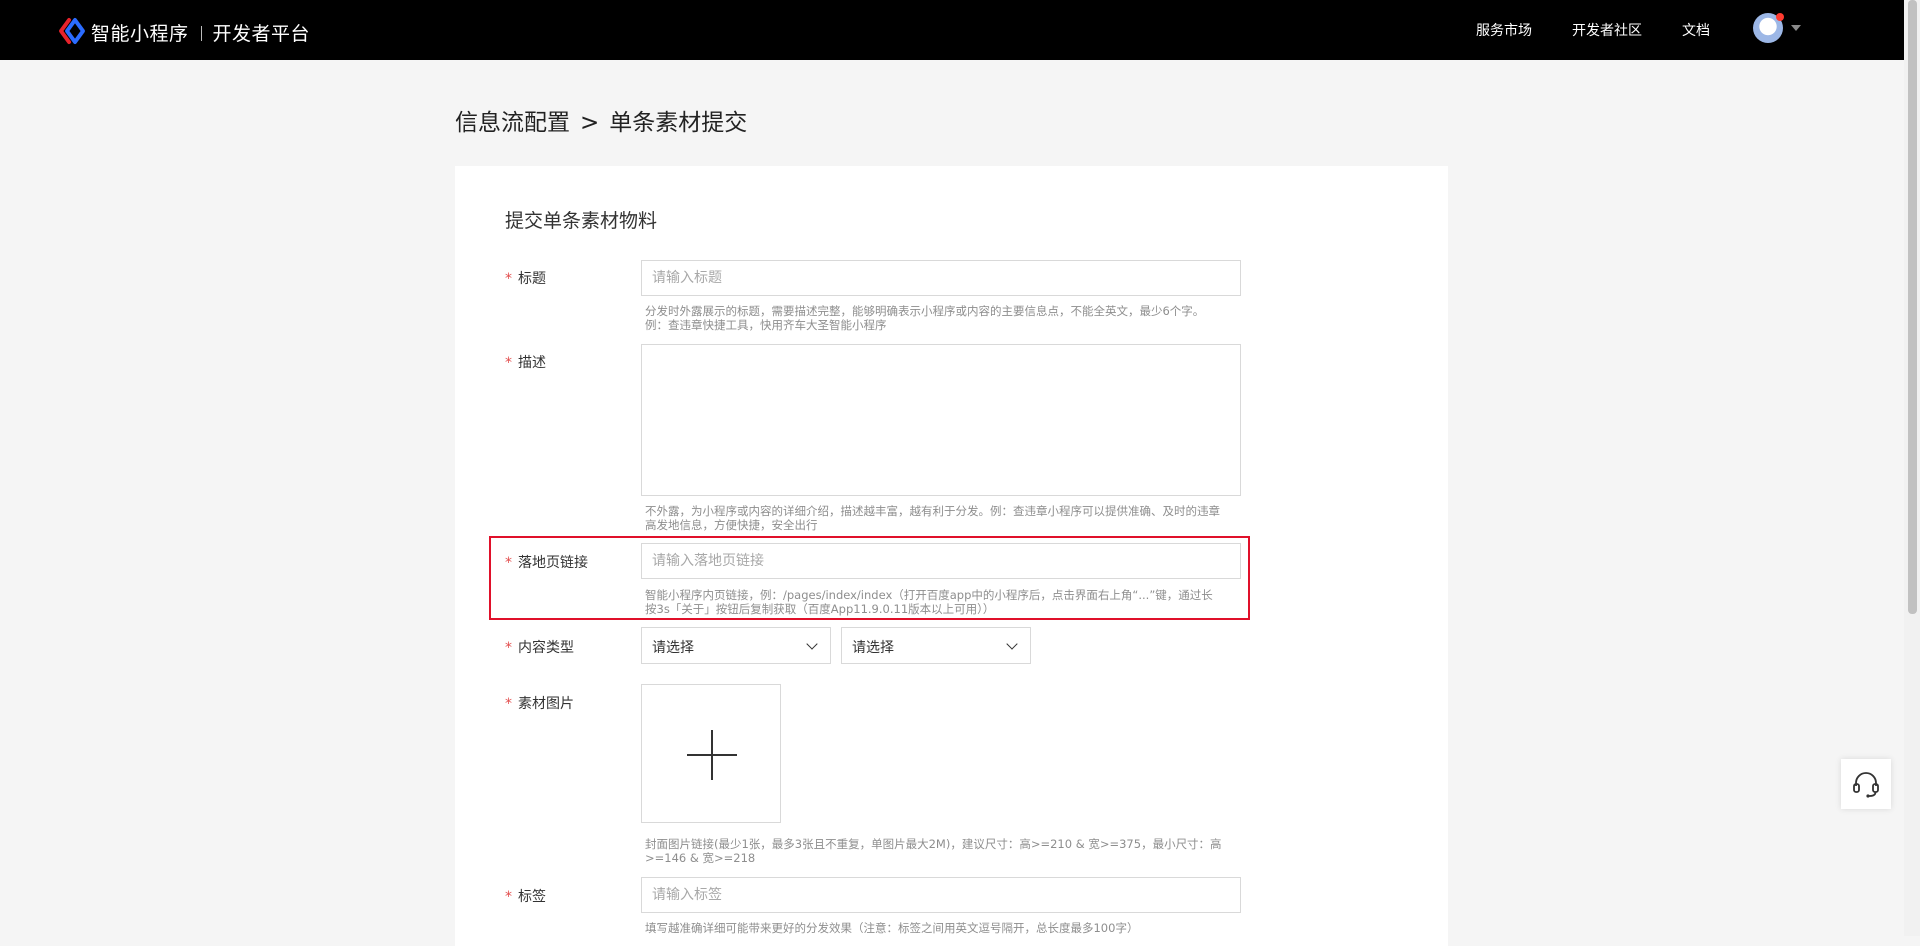 The height and width of the screenshot is (946, 1920). What do you see at coordinates (678, 123) in the screenshot?
I see `breadcrumb-current: 单条素材提交` at bounding box center [678, 123].